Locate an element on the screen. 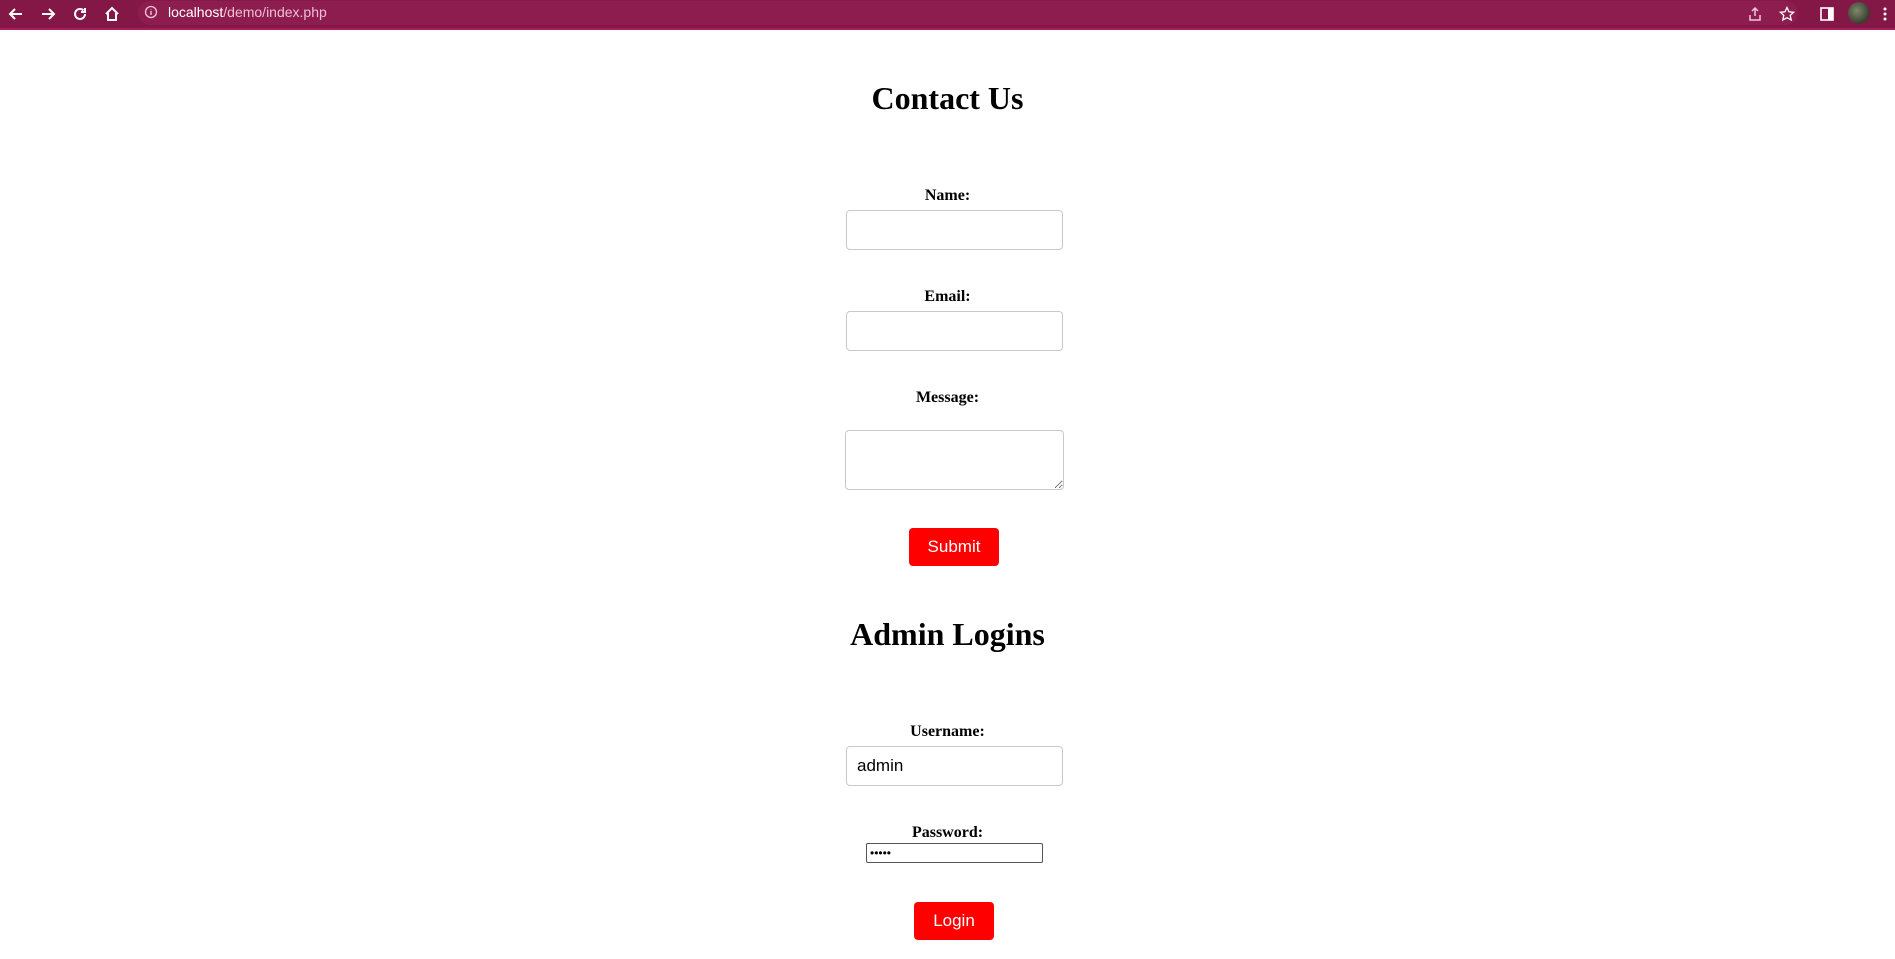  star-icon is located at coordinates (1787, 14).